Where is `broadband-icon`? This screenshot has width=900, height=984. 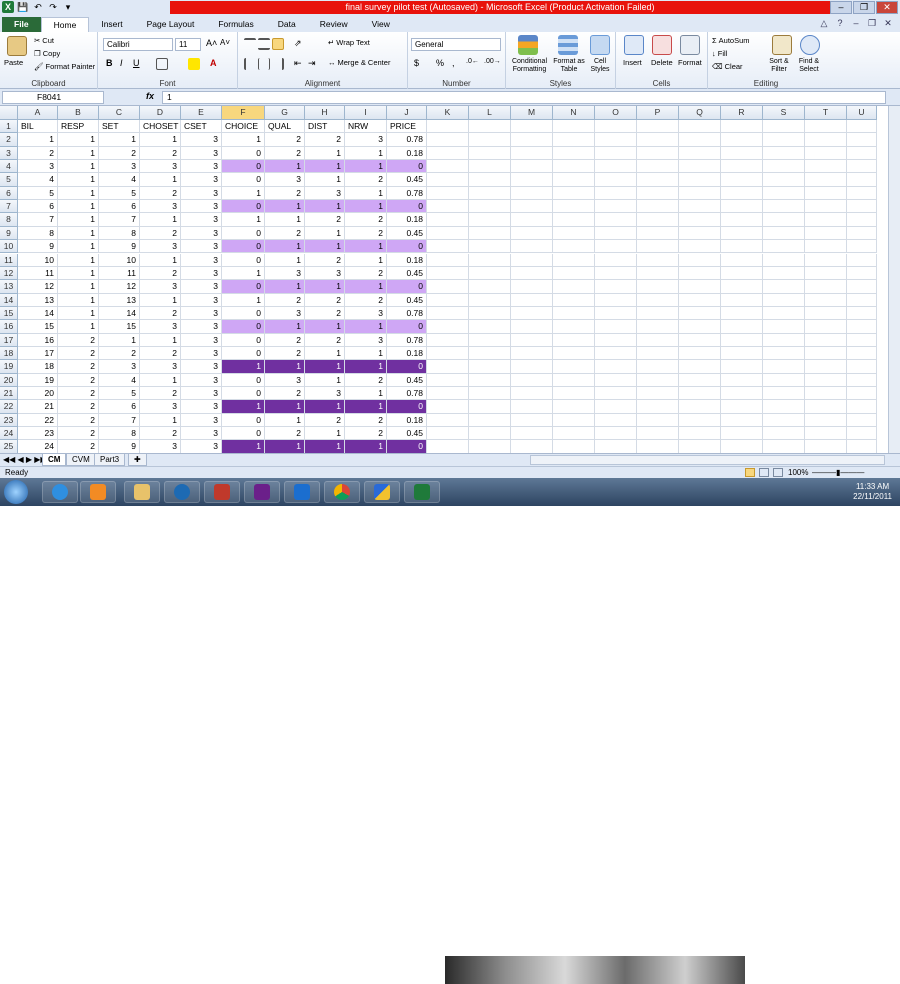
broadband-icon is located at coordinates (302, 492).